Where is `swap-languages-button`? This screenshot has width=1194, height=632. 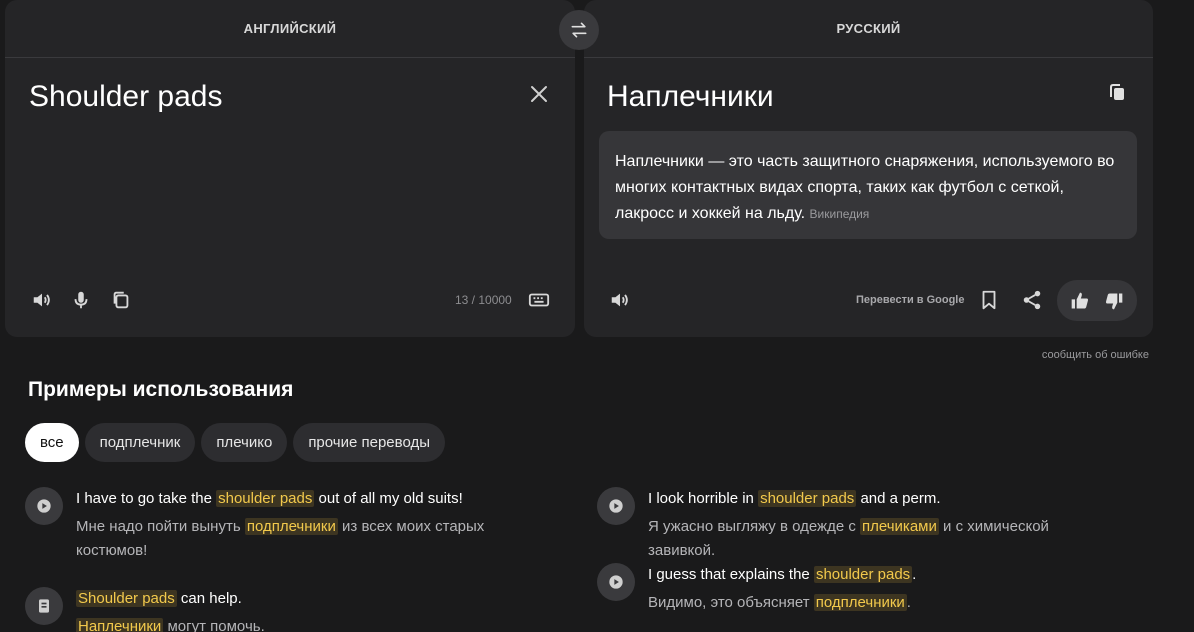 swap-languages-button is located at coordinates (579, 30).